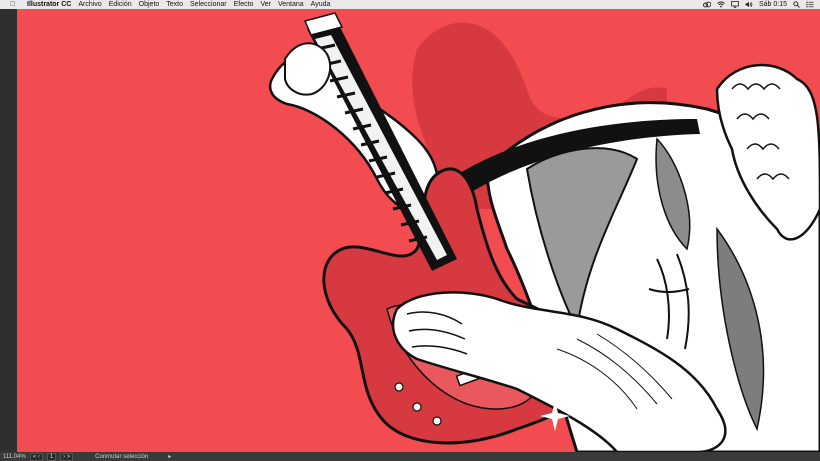  What do you see at coordinates (51, 456) in the screenshot?
I see `artboard-number-field: 1` at bounding box center [51, 456].